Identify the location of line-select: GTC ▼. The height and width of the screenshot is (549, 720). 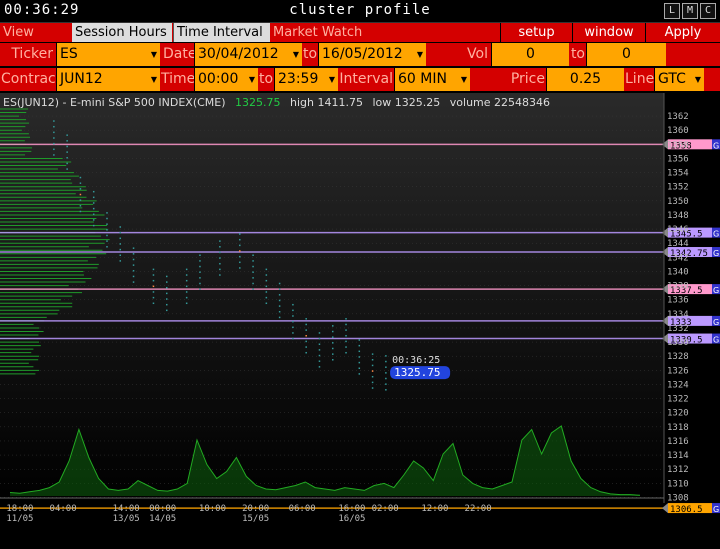
(679, 79).